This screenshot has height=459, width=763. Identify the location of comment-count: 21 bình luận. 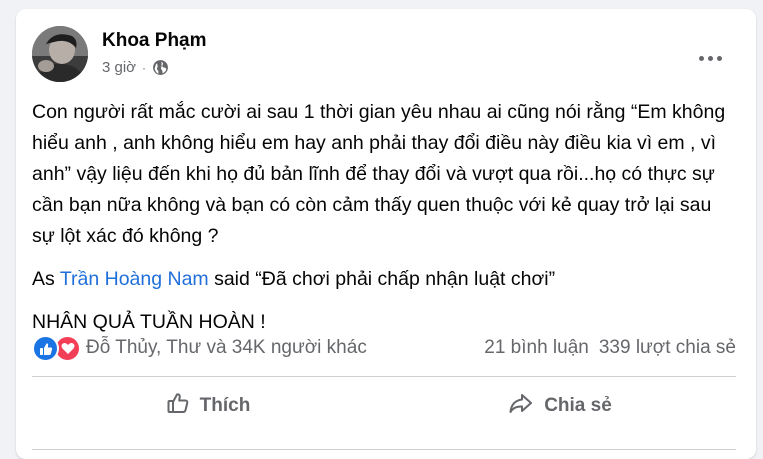
(536, 348).